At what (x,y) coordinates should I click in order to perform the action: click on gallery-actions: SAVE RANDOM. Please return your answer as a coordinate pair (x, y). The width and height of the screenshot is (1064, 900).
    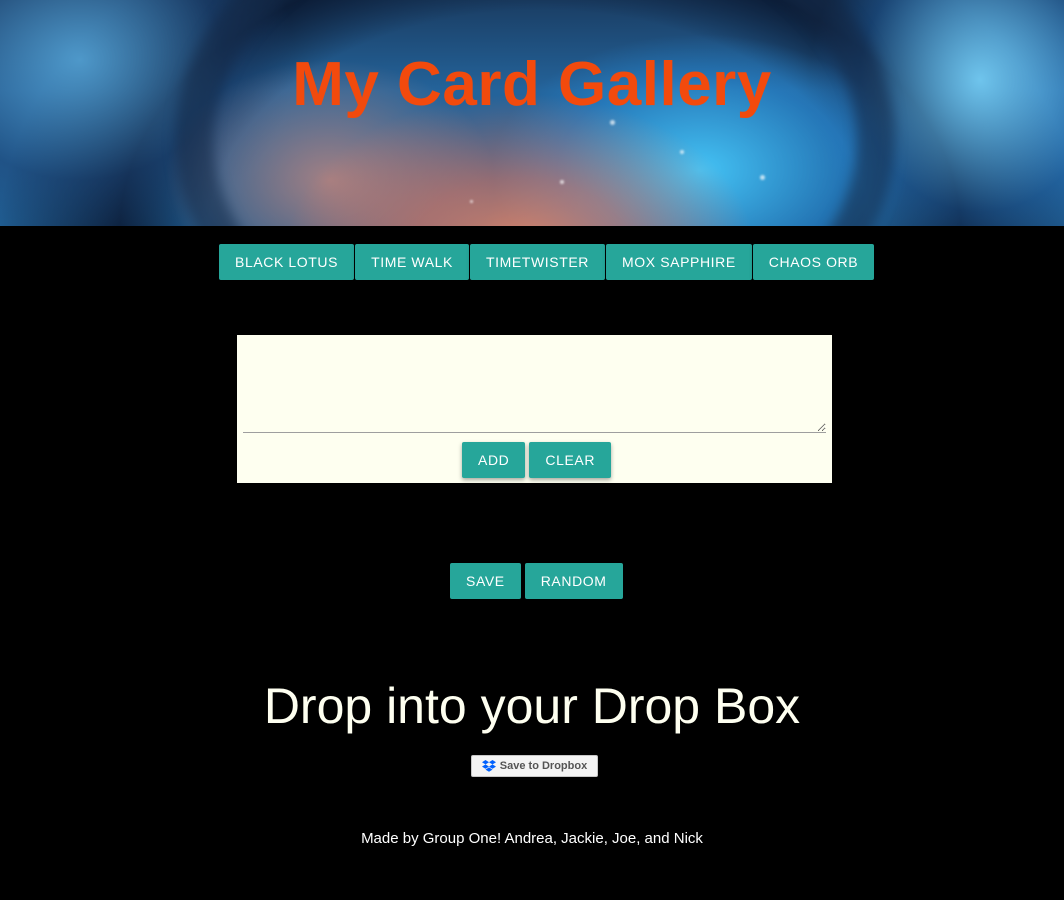
    Looking at the image, I should click on (536, 581).